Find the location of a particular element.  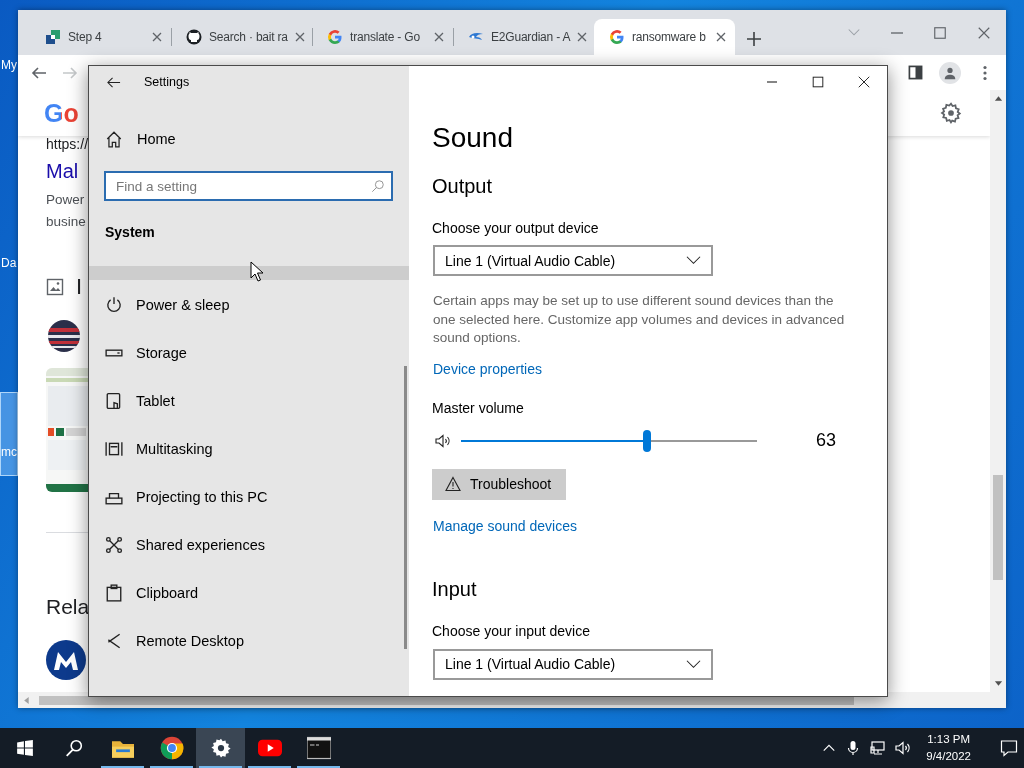

browser-tab: Step 4 is located at coordinates (100, 37).